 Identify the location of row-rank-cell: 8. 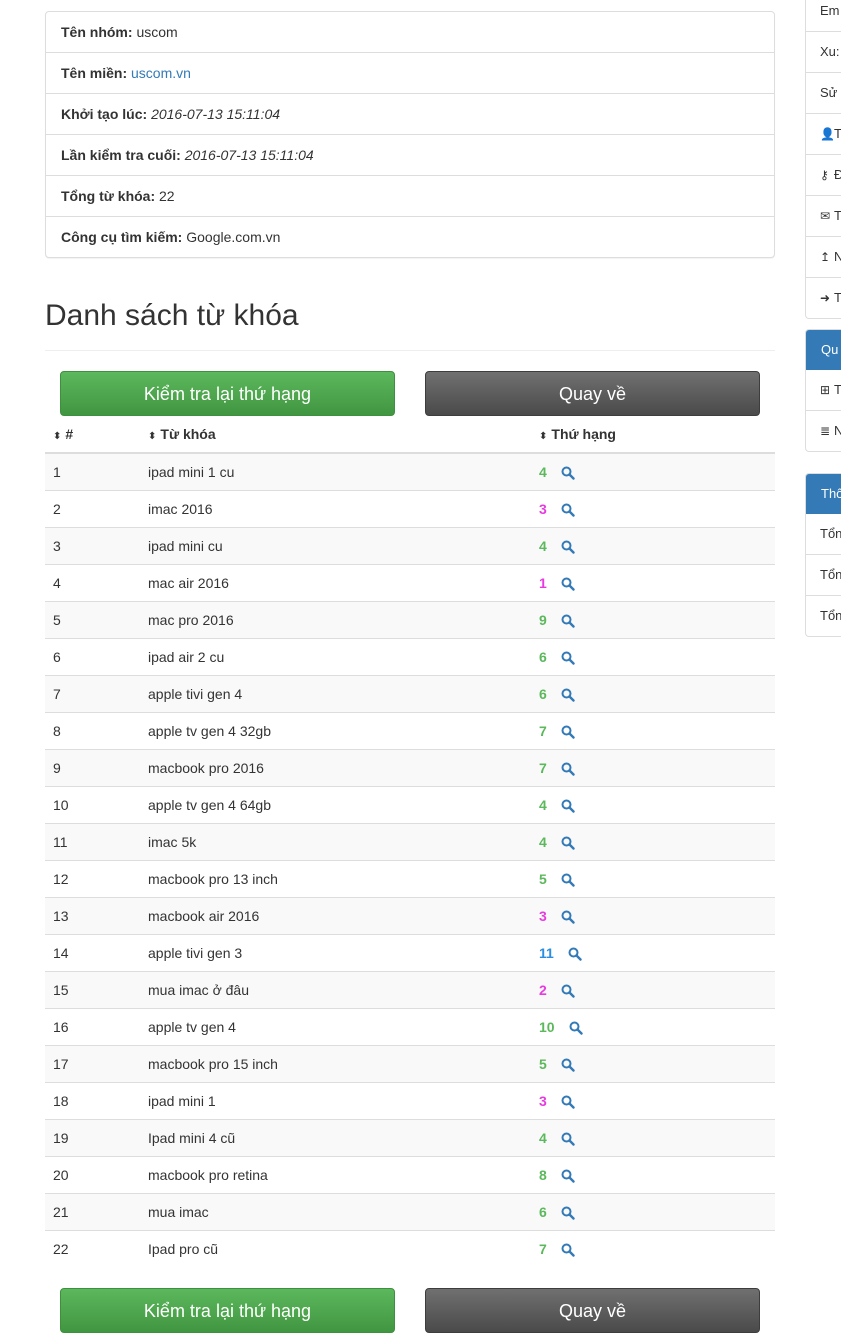
(653, 1175).